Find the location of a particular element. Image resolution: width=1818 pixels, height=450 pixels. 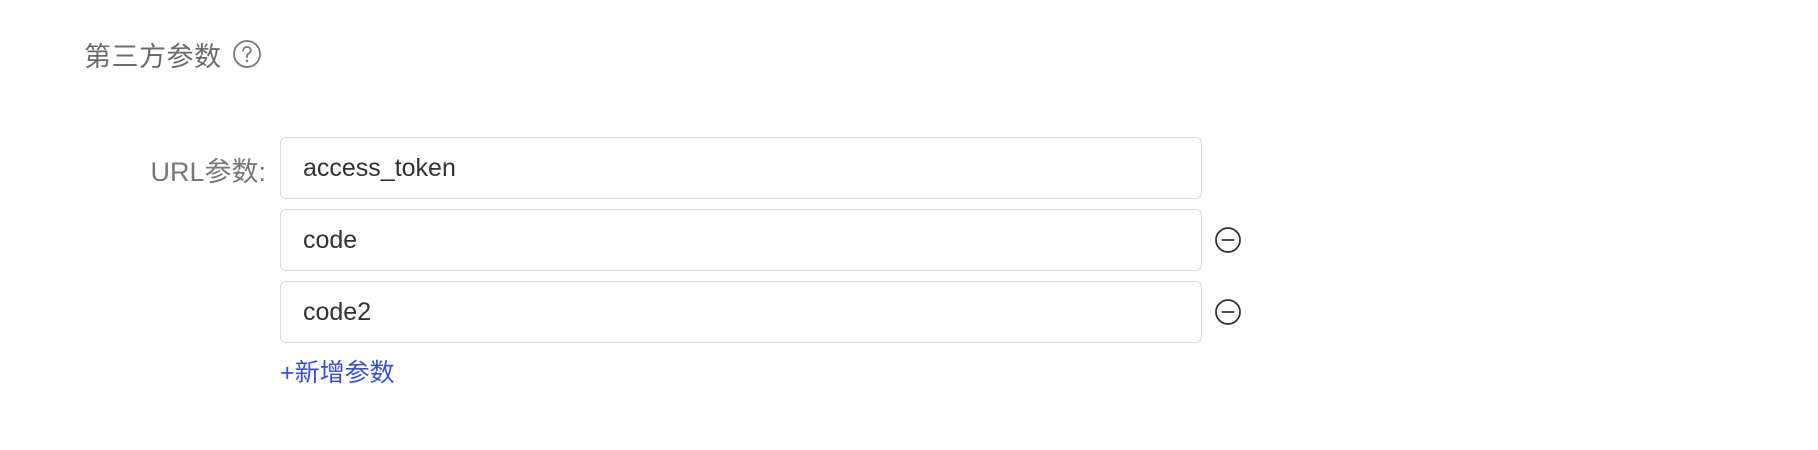

section-header: 第三方参数 is located at coordinates (173, 54).